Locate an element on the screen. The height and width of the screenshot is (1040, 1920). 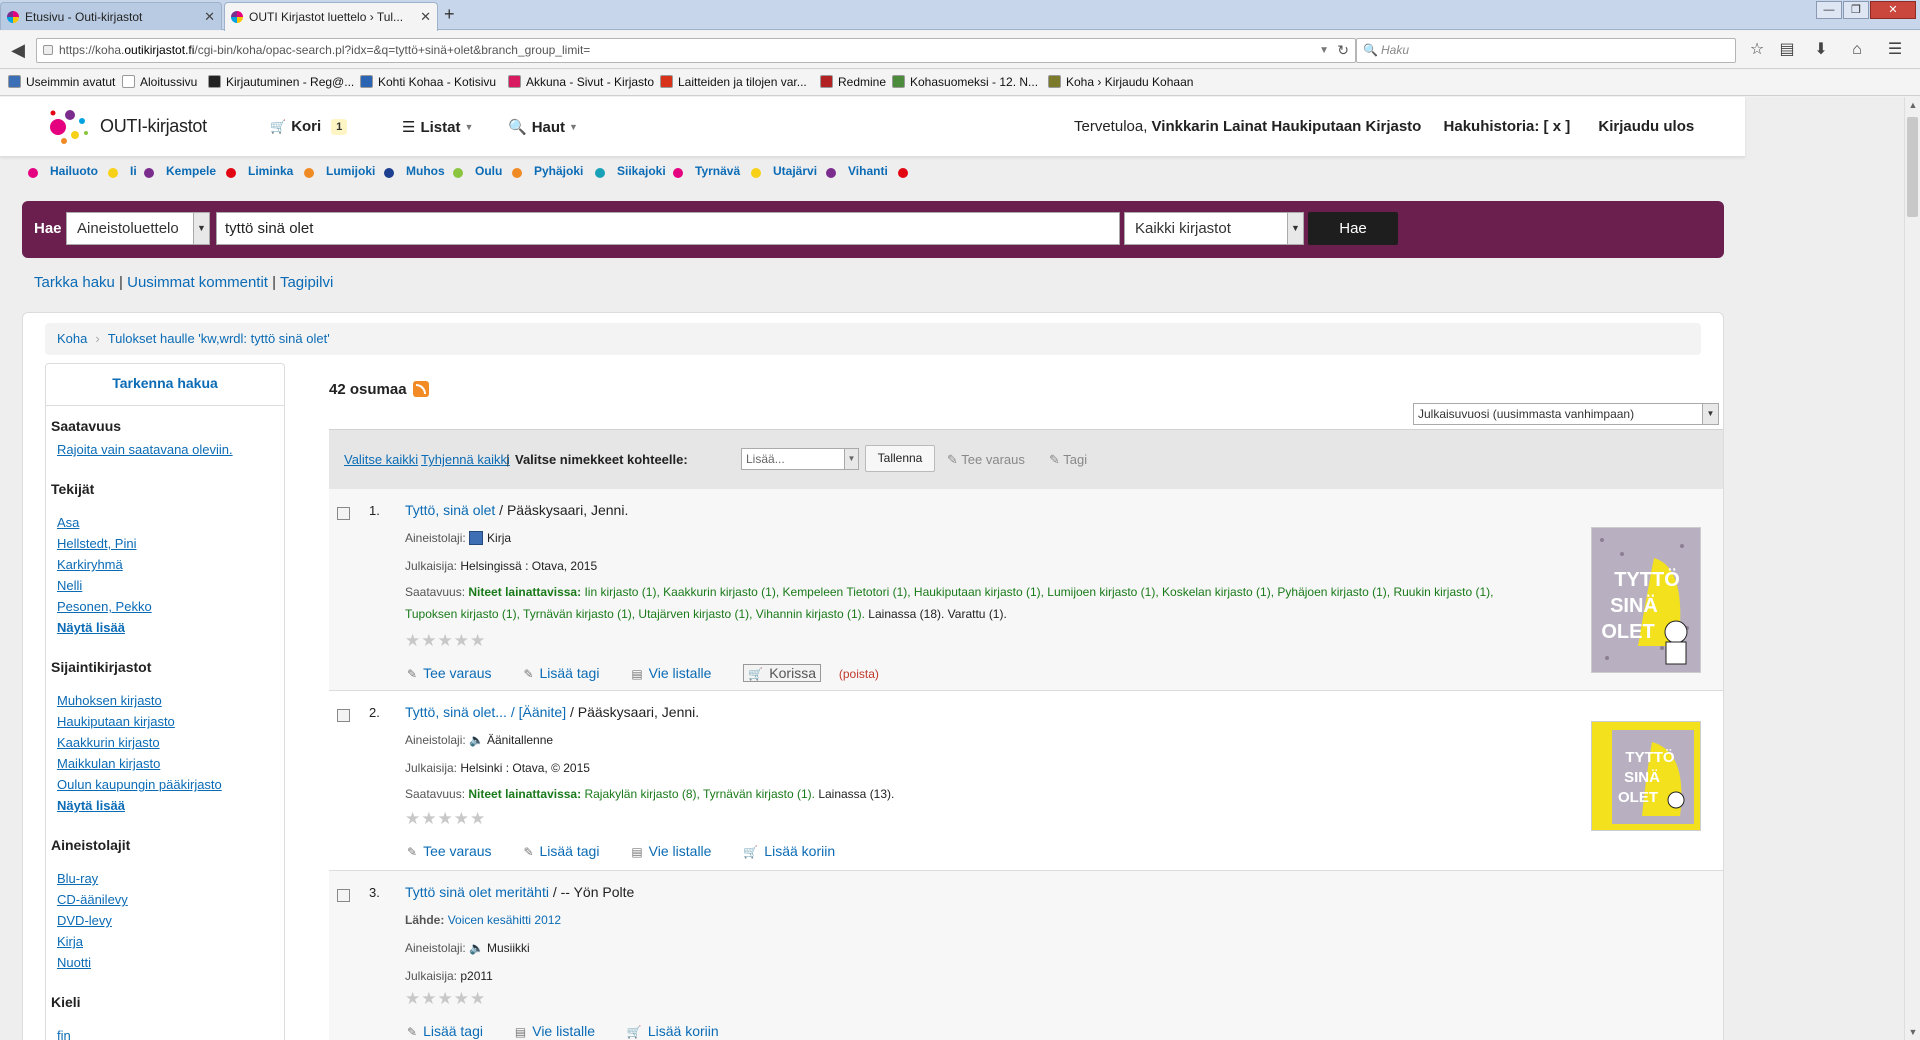
facet-link: Karkiryhmä is located at coordinates (90, 564).